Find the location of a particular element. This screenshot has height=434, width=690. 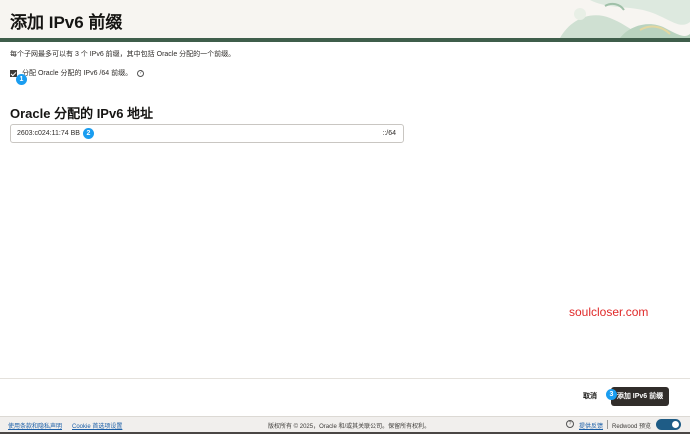

section-title: Oracle 分配的 IPv6 地址 is located at coordinates (82, 113).